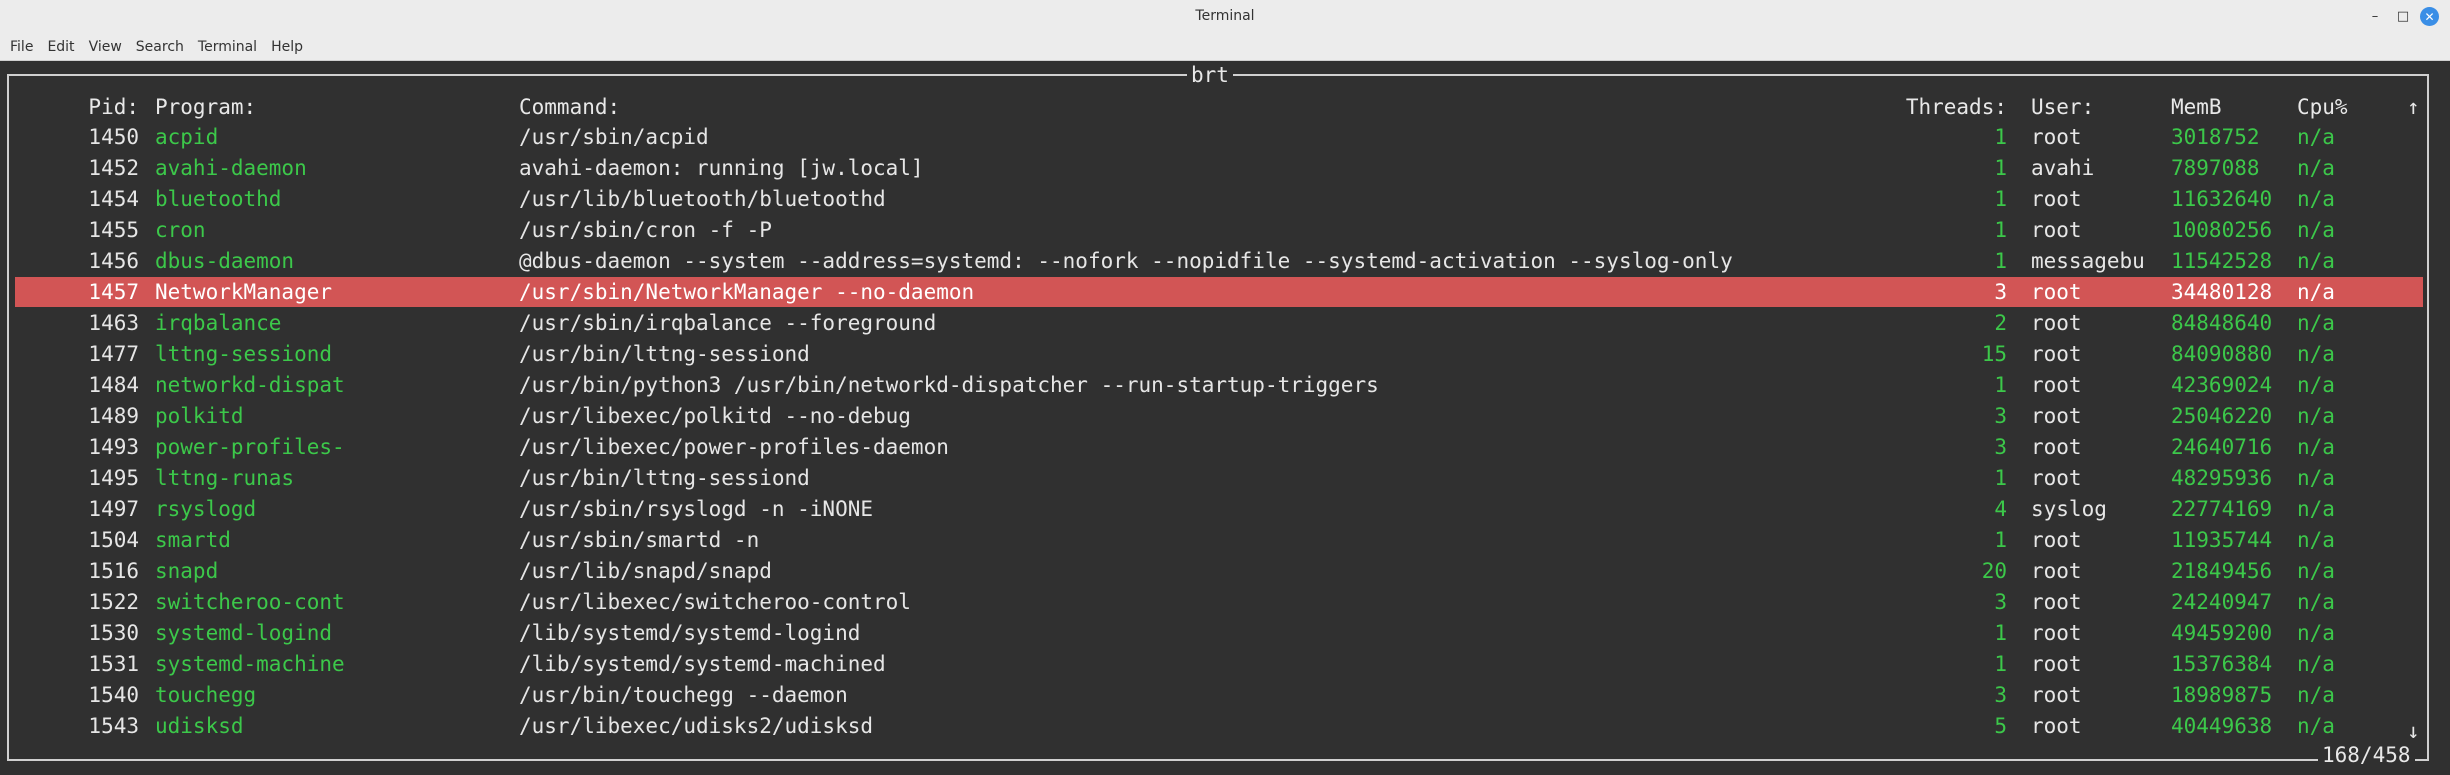 The width and height of the screenshot is (2450, 775). What do you see at coordinates (250, 602) in the screenshot?
I see `cell-program: switcheroo-cont` at bounding box center [250, 602].